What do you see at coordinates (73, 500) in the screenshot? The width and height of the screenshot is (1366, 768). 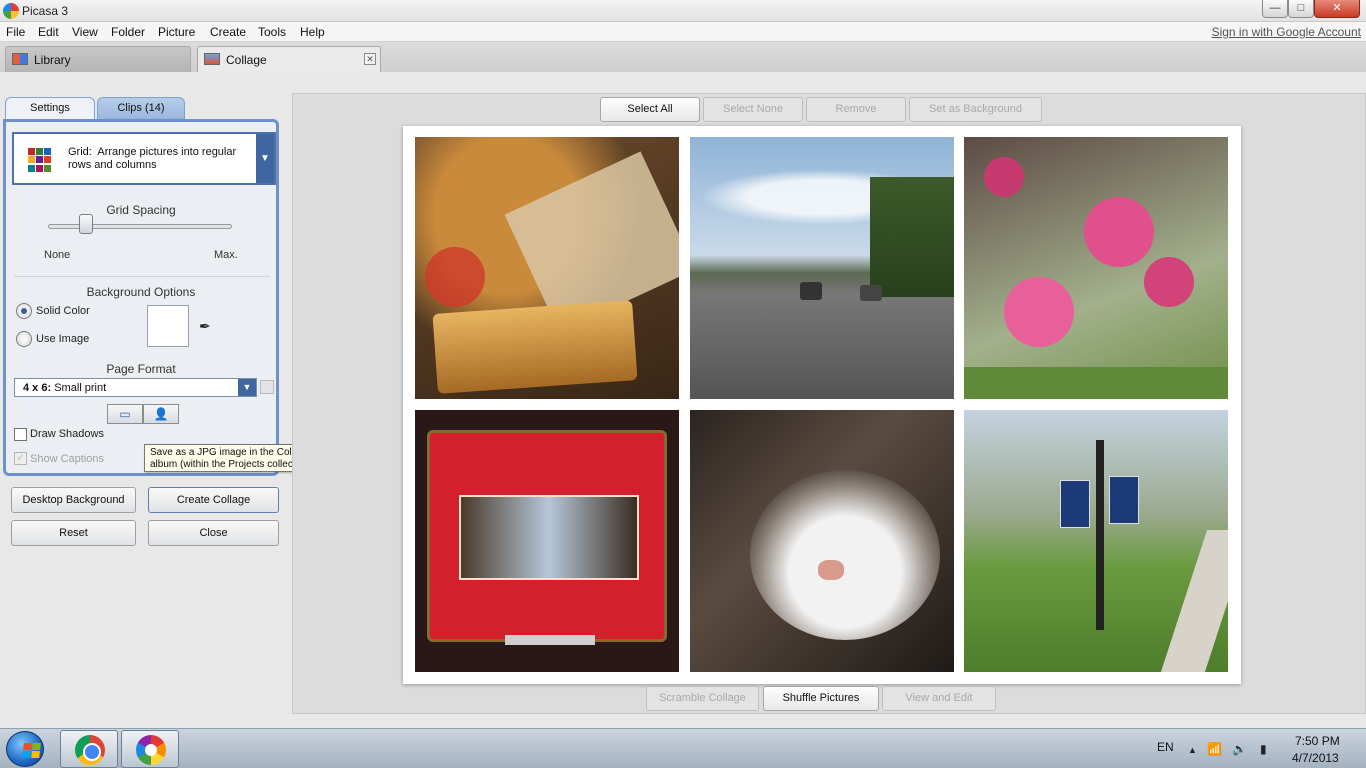 I see `desktop-background-button: Desktop Background` at bounding box center [73, 500].